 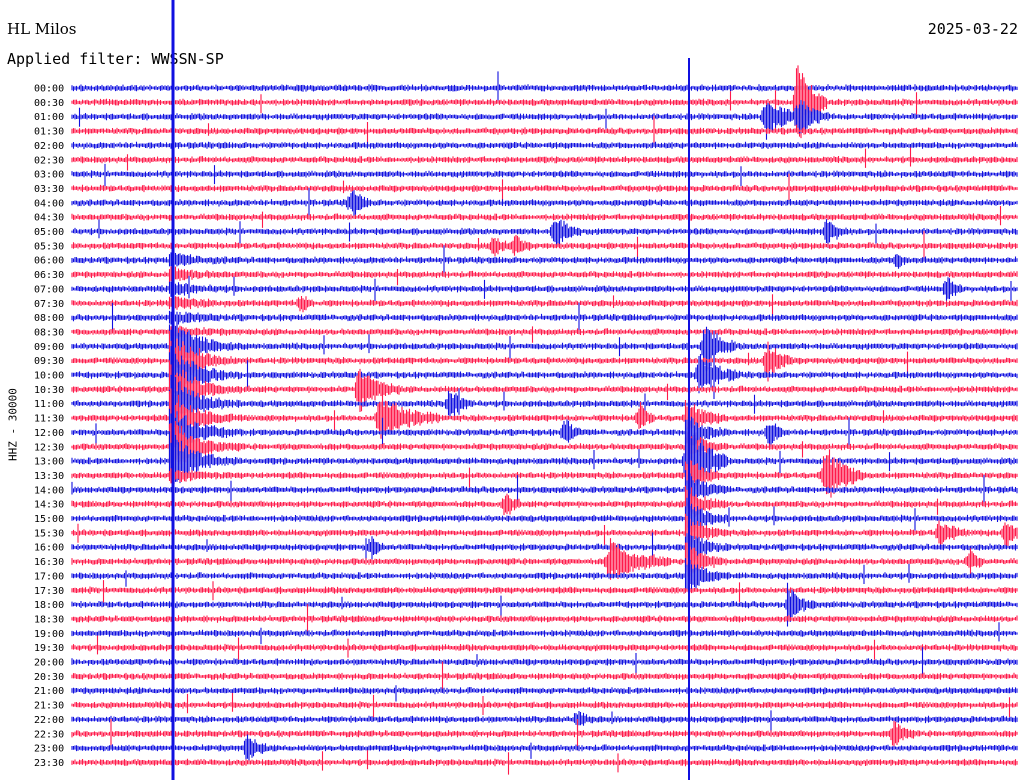 What do you see at coordinates (49, 591) in the screenshot?
I see `time-tick-label: 17:30` at bounding box center [49, 591].